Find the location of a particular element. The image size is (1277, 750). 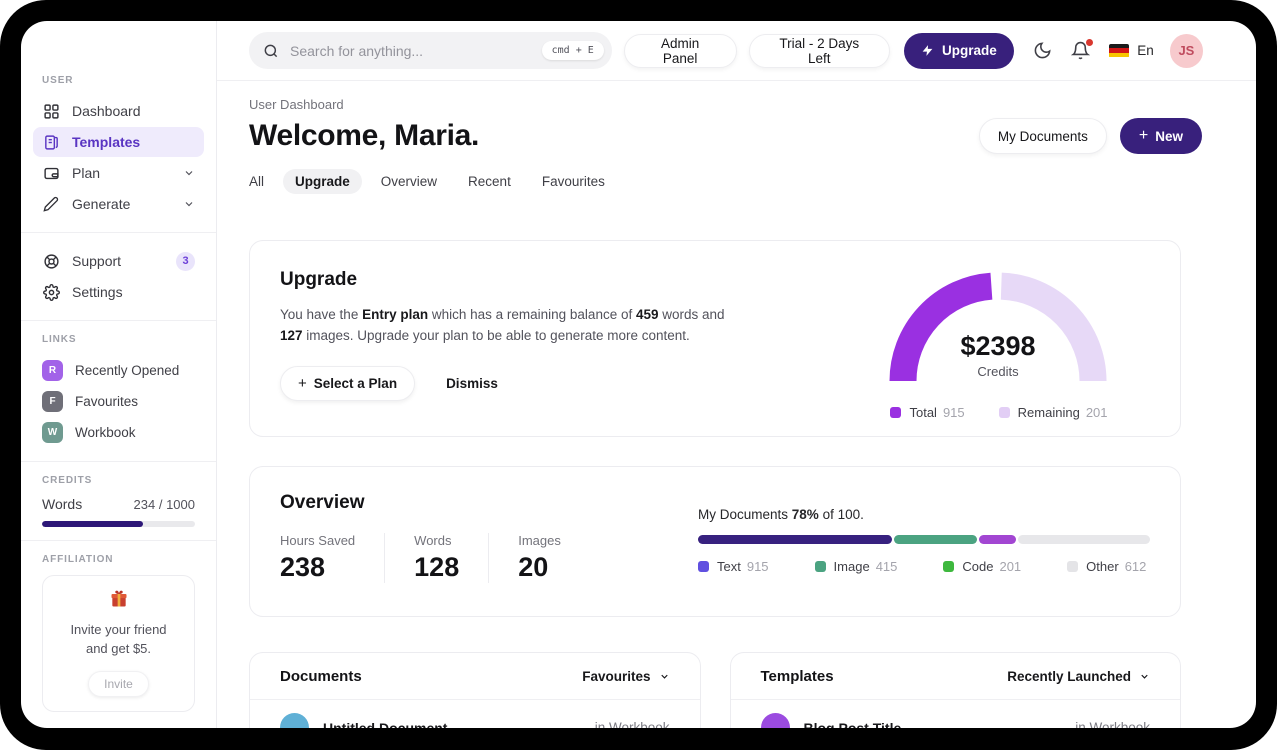

link-initial-badge: F is located at coordinates (52, 401).